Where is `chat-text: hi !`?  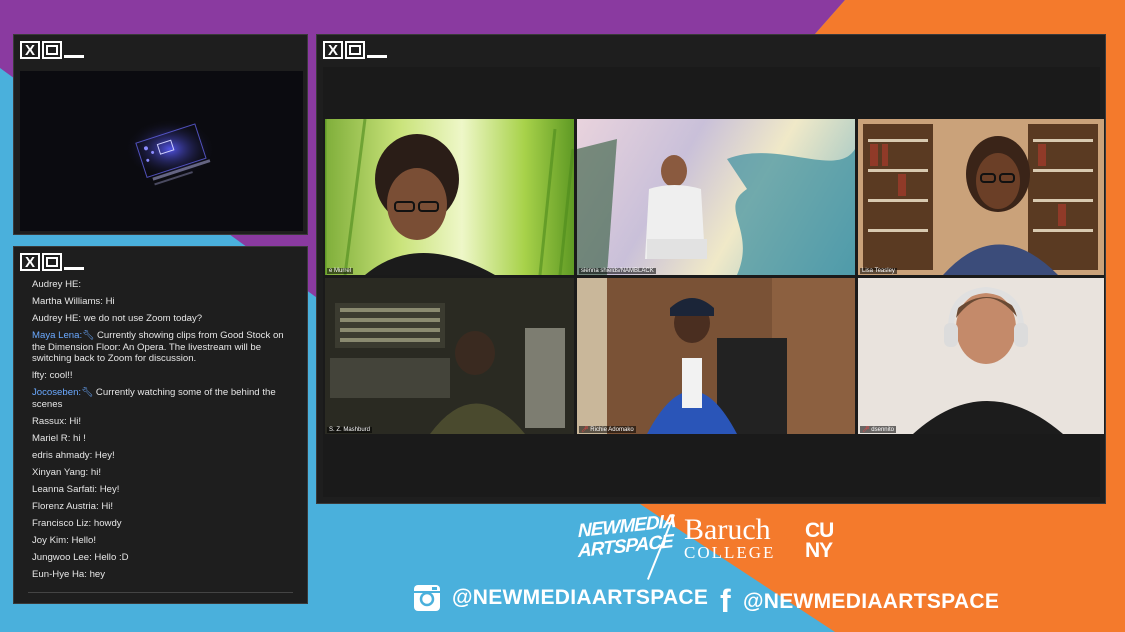 chat-text: hi ! is located at coordinates (78, 438).